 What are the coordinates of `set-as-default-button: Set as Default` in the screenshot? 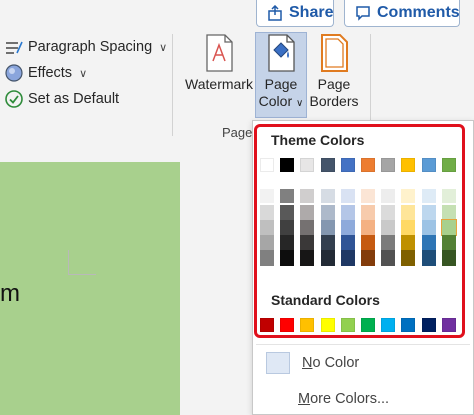 It's located at (62, 99).